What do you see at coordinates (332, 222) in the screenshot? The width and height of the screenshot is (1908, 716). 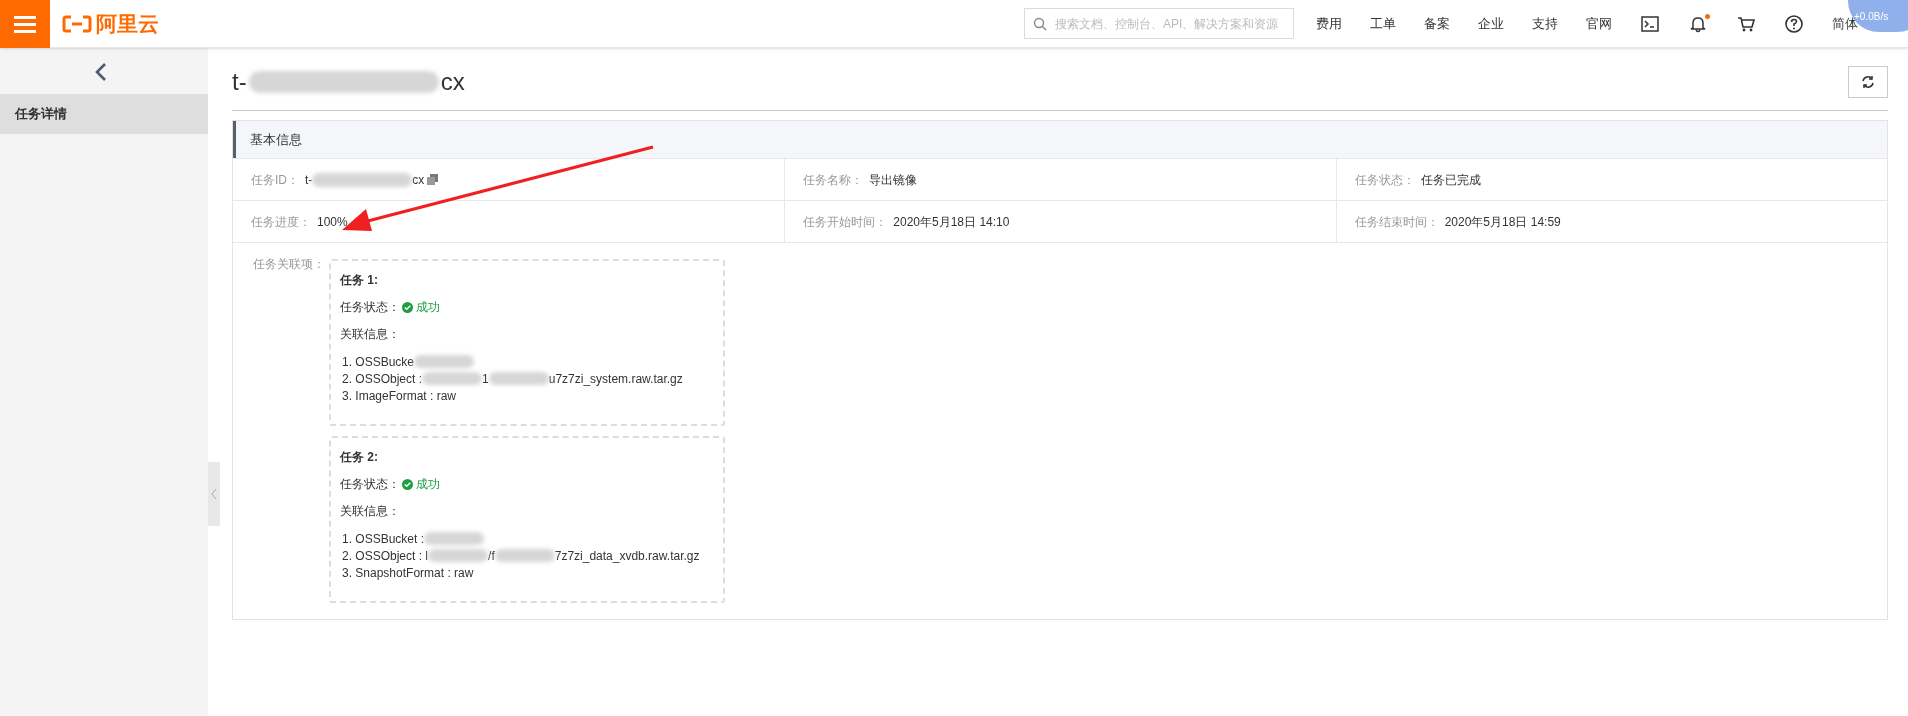 I see `value-text: 100%` at bounding box center [332, 222].